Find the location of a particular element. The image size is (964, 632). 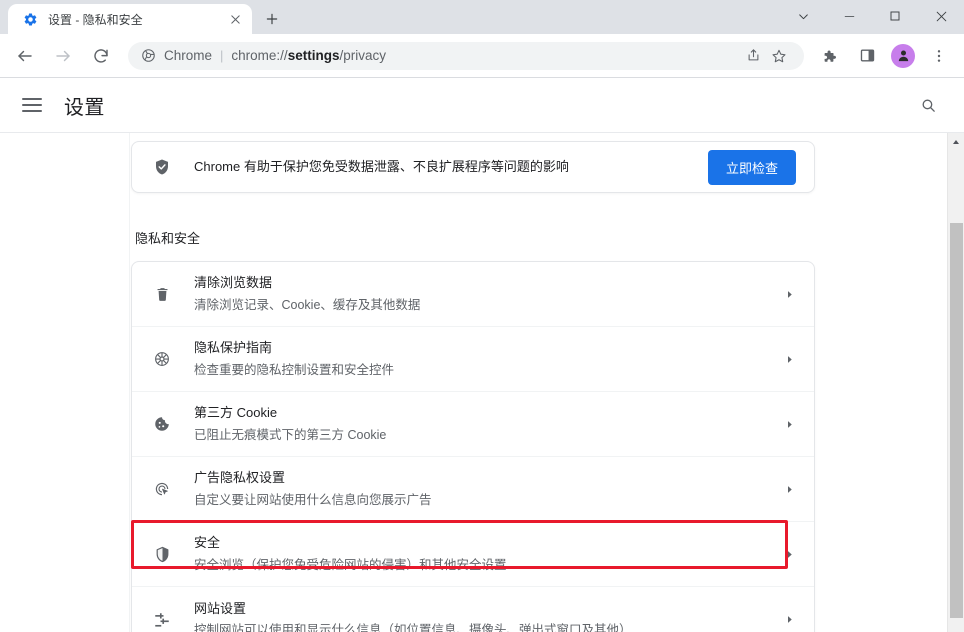

share-icon is located at coordinates (753, 56).